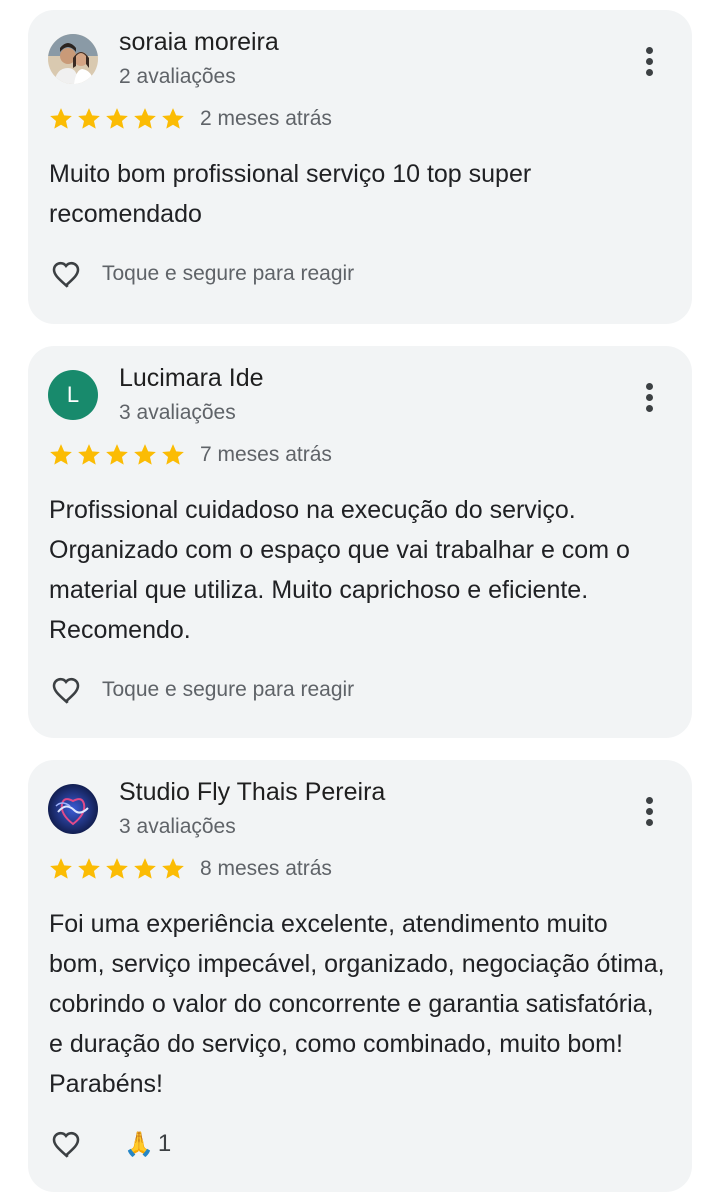 This screenshot has width=720, height=1198. I want to click on rating-row: 2 meses atrás, so click(190, 119).